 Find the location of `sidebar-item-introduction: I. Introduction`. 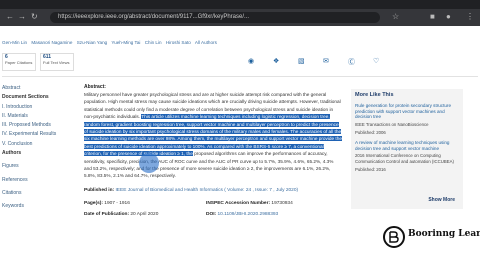

sidebar-item-introduction: I. Introduction is located at coordinates (39, 107).